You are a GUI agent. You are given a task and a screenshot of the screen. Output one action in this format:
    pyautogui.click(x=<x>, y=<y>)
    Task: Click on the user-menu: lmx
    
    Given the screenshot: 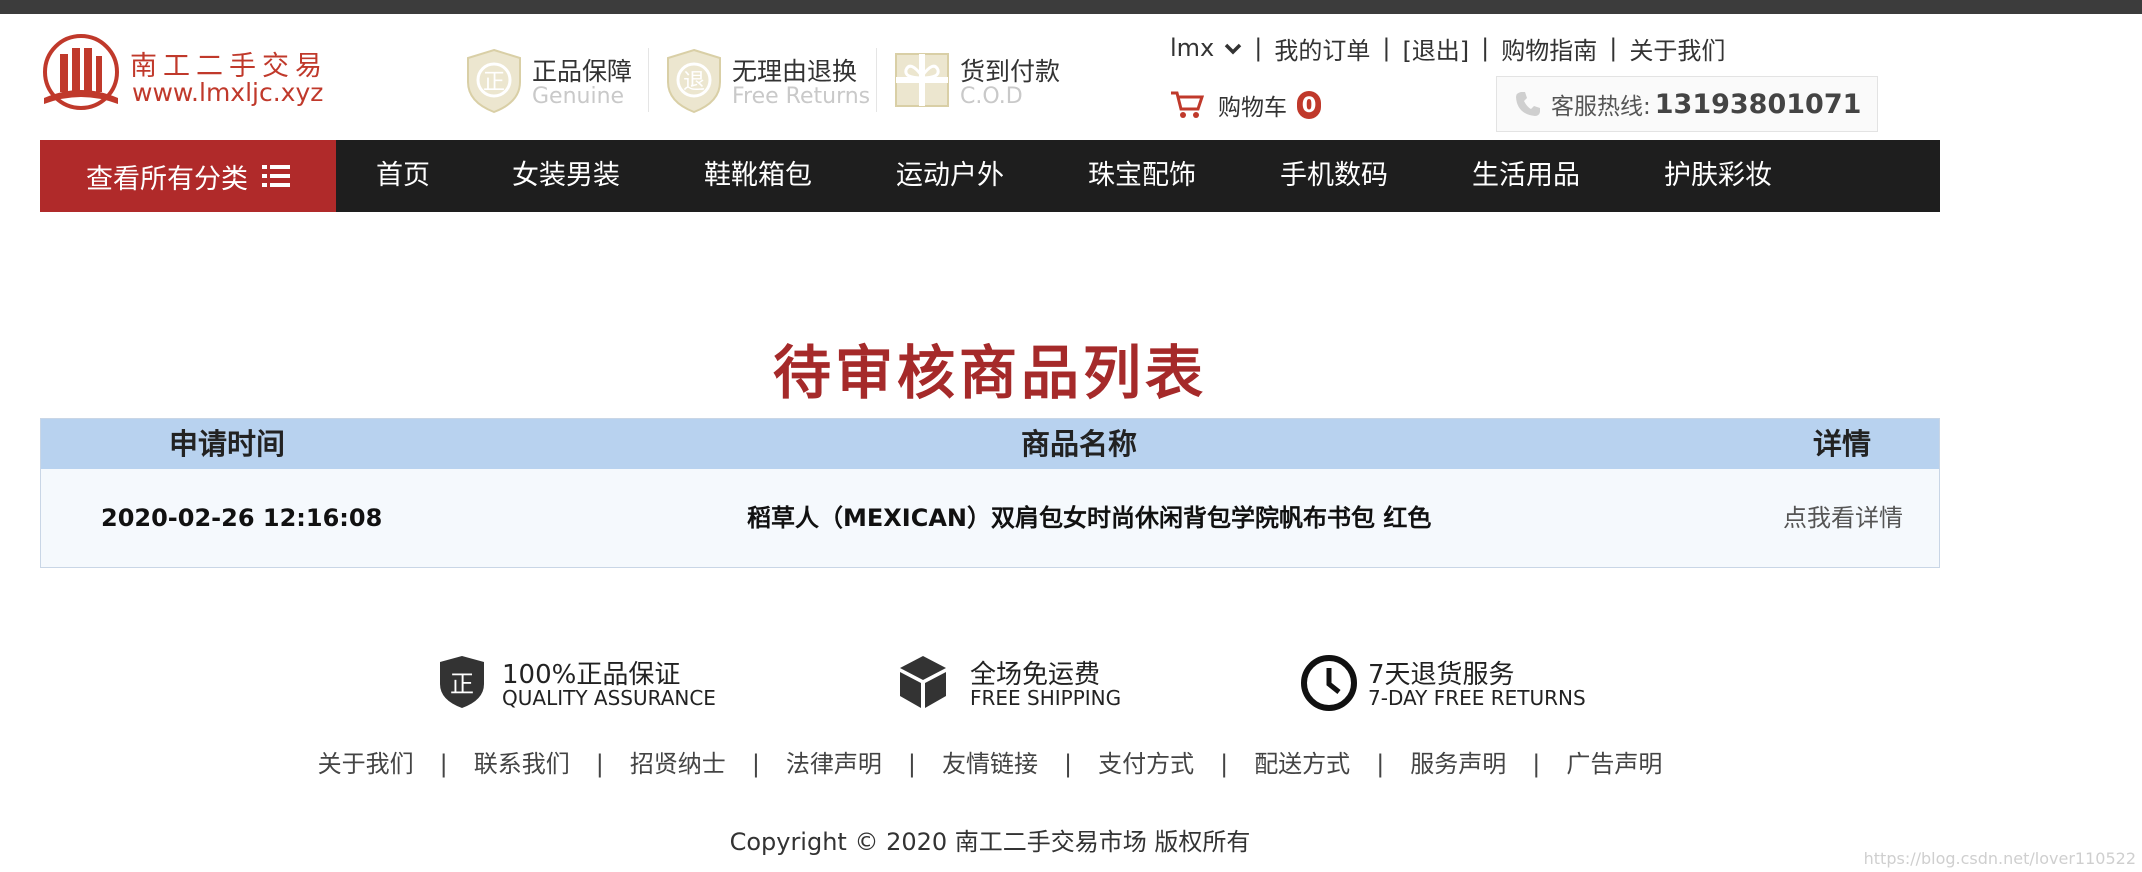 What is the action you would take?
    pyautogui.click(x=1206, y=48)
    